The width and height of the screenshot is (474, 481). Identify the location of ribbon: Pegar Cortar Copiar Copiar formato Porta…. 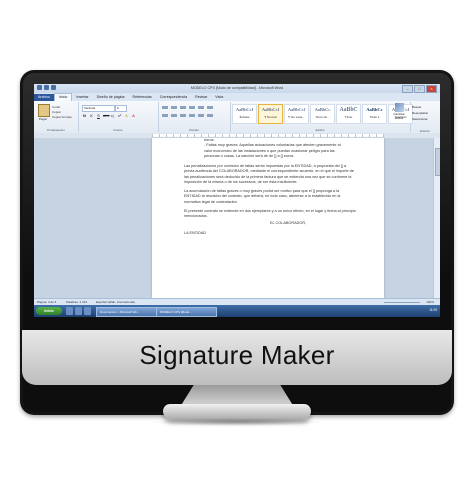
(237, 117).